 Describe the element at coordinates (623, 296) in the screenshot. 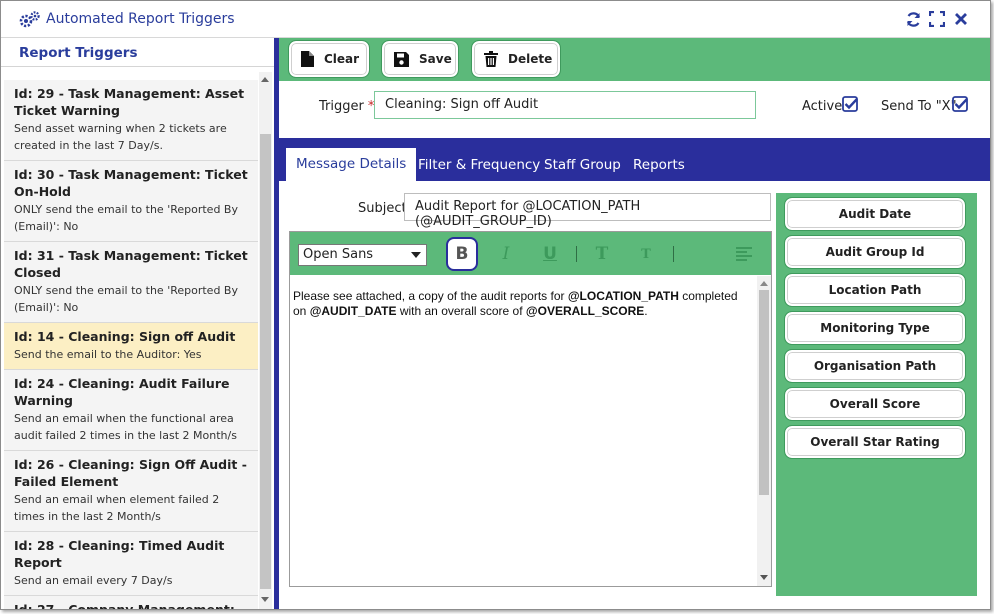

I see `body-tag-location-path: @LOCATION_PATH` at that location.